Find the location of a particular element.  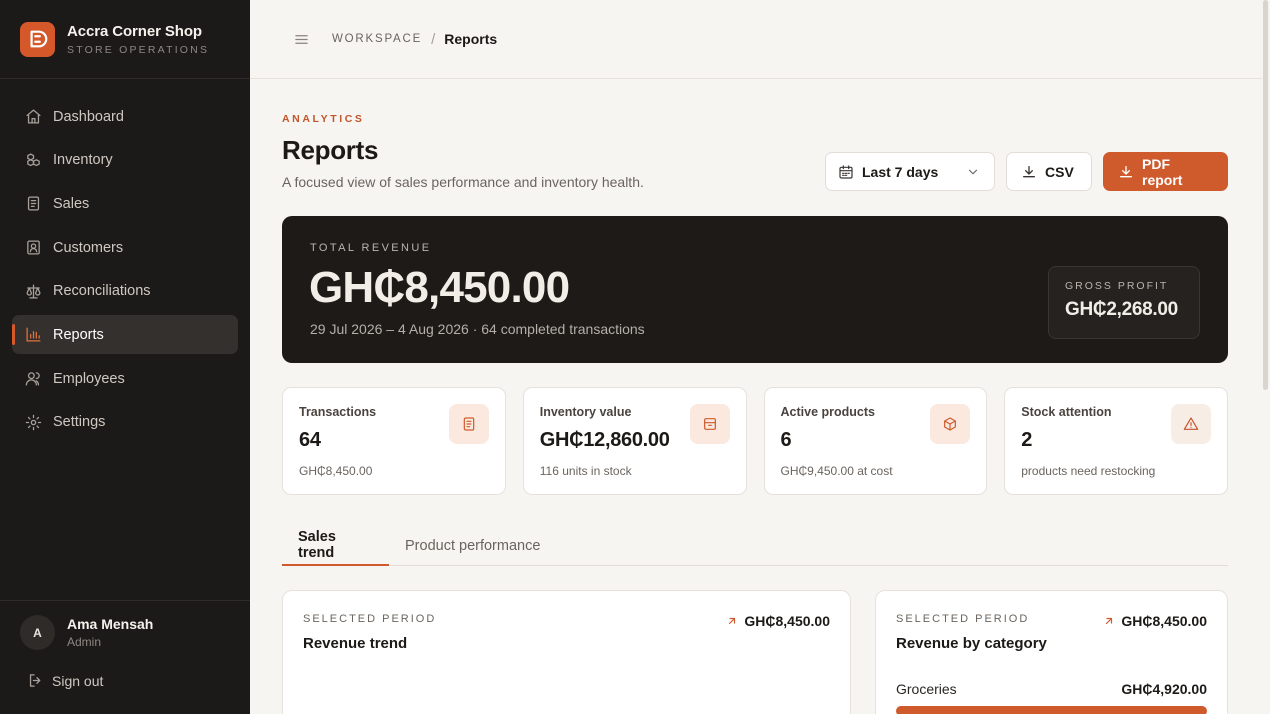

user-profile: A Ama Mensah Admin is located at coordinates (125, 625).